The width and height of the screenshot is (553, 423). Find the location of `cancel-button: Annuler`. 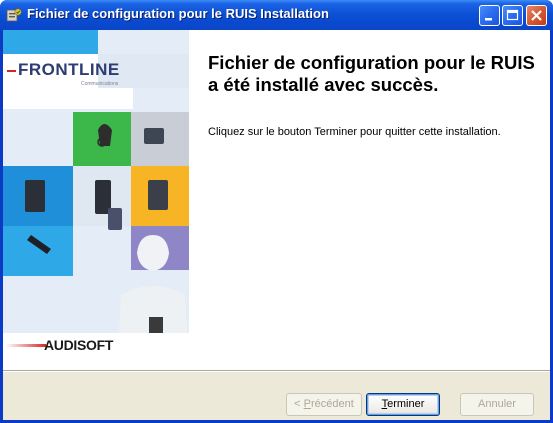

cancel-button: Annuler is located at coordinates (497, 404).